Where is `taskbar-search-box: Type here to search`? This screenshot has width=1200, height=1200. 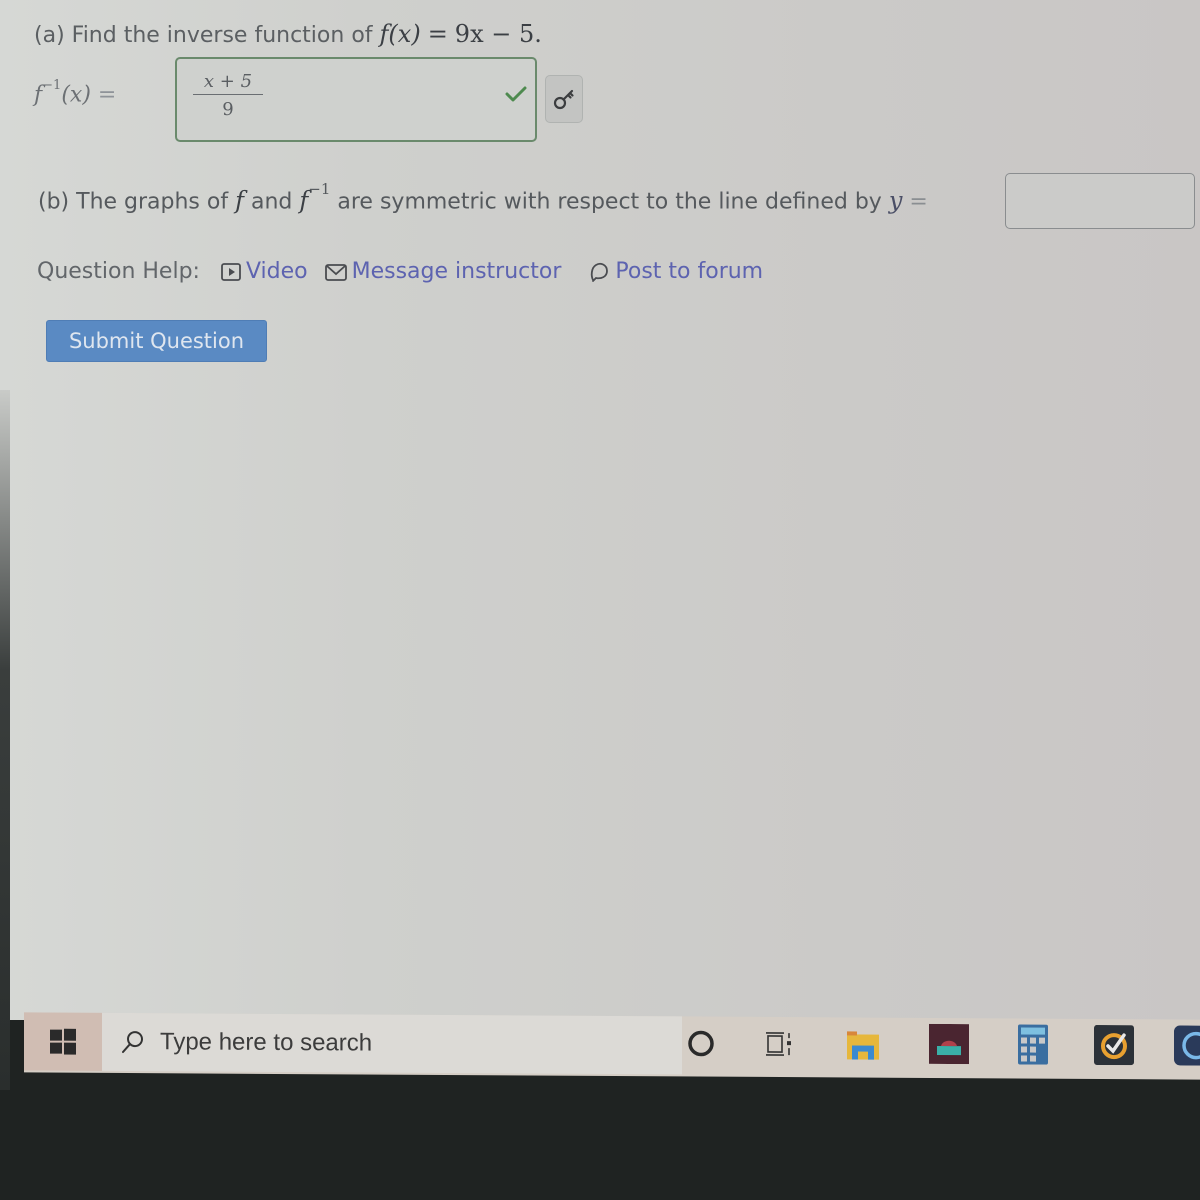 taskbar-search-box: Type here to search is located at coordinates (392, 1043).